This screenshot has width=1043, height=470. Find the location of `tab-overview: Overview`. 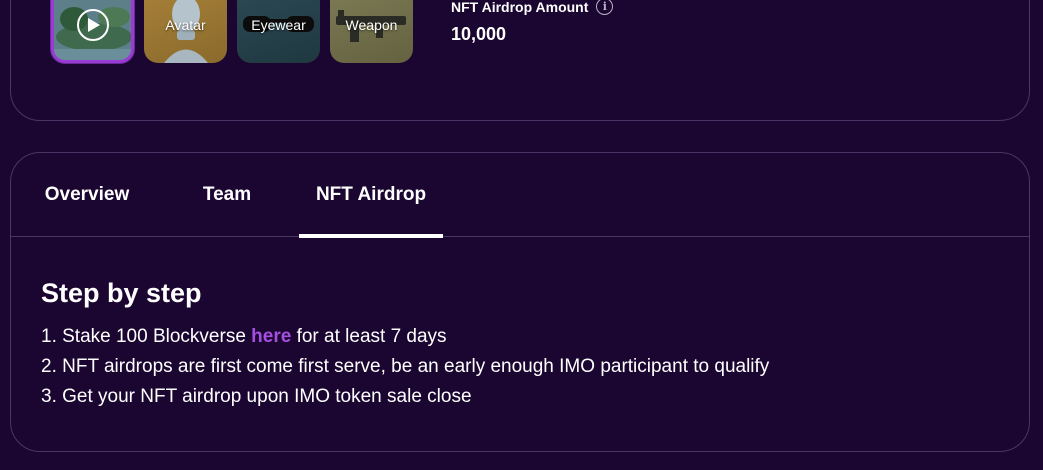

tab-overview: Overview is located at coordinates (87, 195).